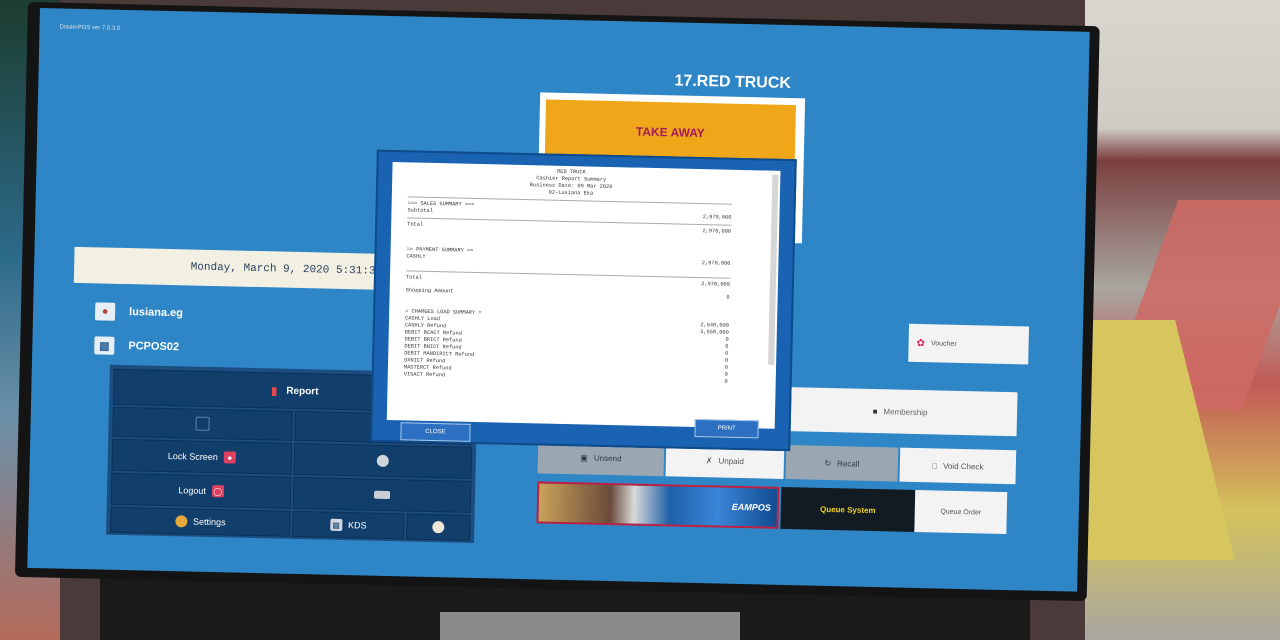 The width and height of the screenshot is (1280, 640). What do you see at coordinates (105, 311) in the screenshot?
I see `user-icon: ●` at bounding box center [105, 311].